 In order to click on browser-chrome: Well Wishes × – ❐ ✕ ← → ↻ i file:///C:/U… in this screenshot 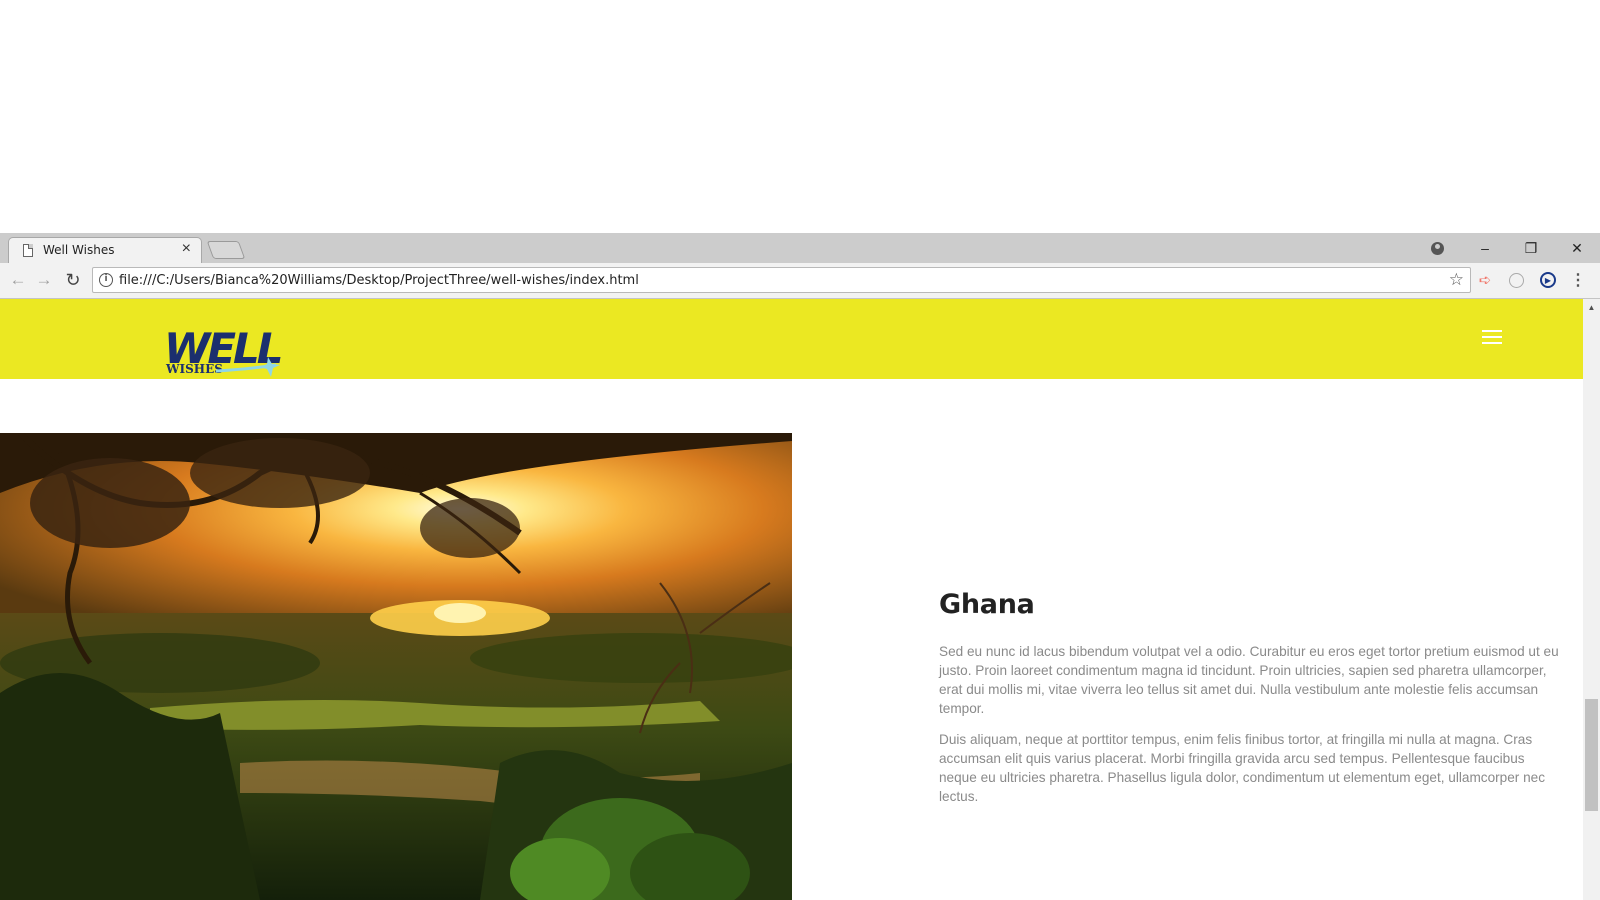, I will do `click(800, 266)`.